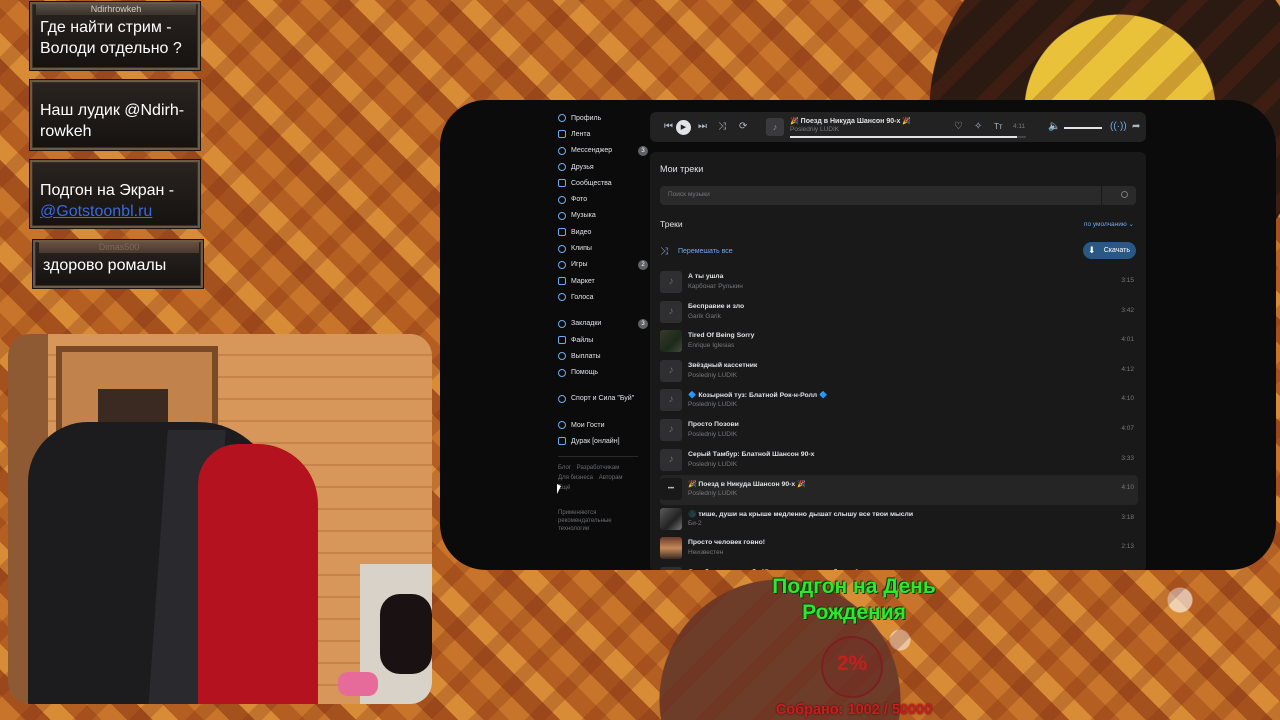 This screenshot has width=1280, height=720. What do you see at coordinates (603, 425) in the screenshot?
I see `sidebar-item: Мои Гости` at bounding box center [603, 425].